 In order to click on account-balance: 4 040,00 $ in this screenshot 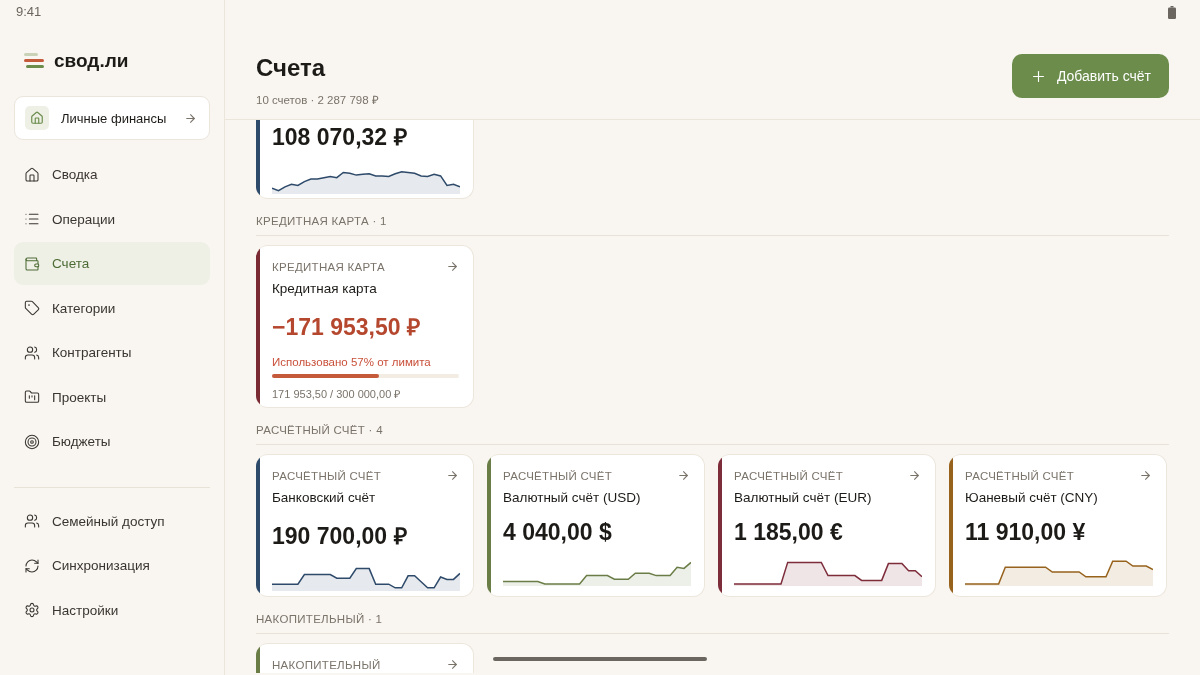, I will do `click(558, 532)`.